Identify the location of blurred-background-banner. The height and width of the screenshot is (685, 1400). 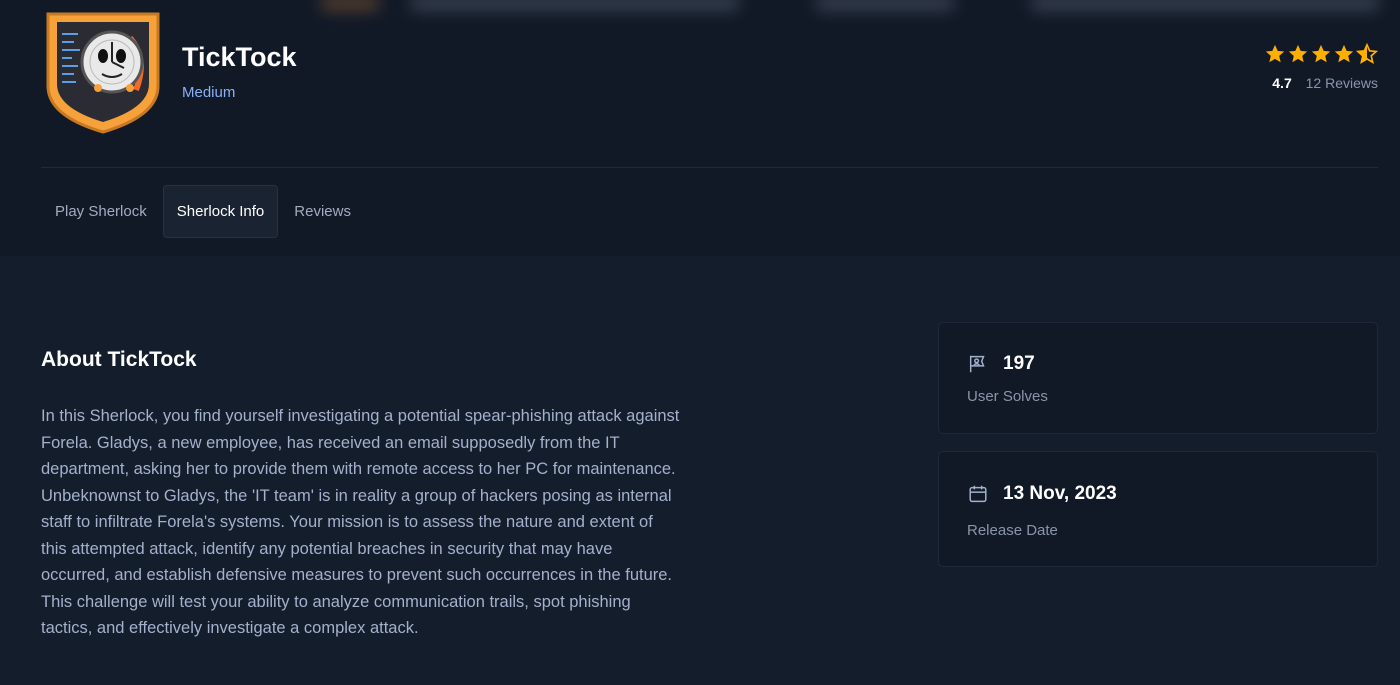
(700, 13).